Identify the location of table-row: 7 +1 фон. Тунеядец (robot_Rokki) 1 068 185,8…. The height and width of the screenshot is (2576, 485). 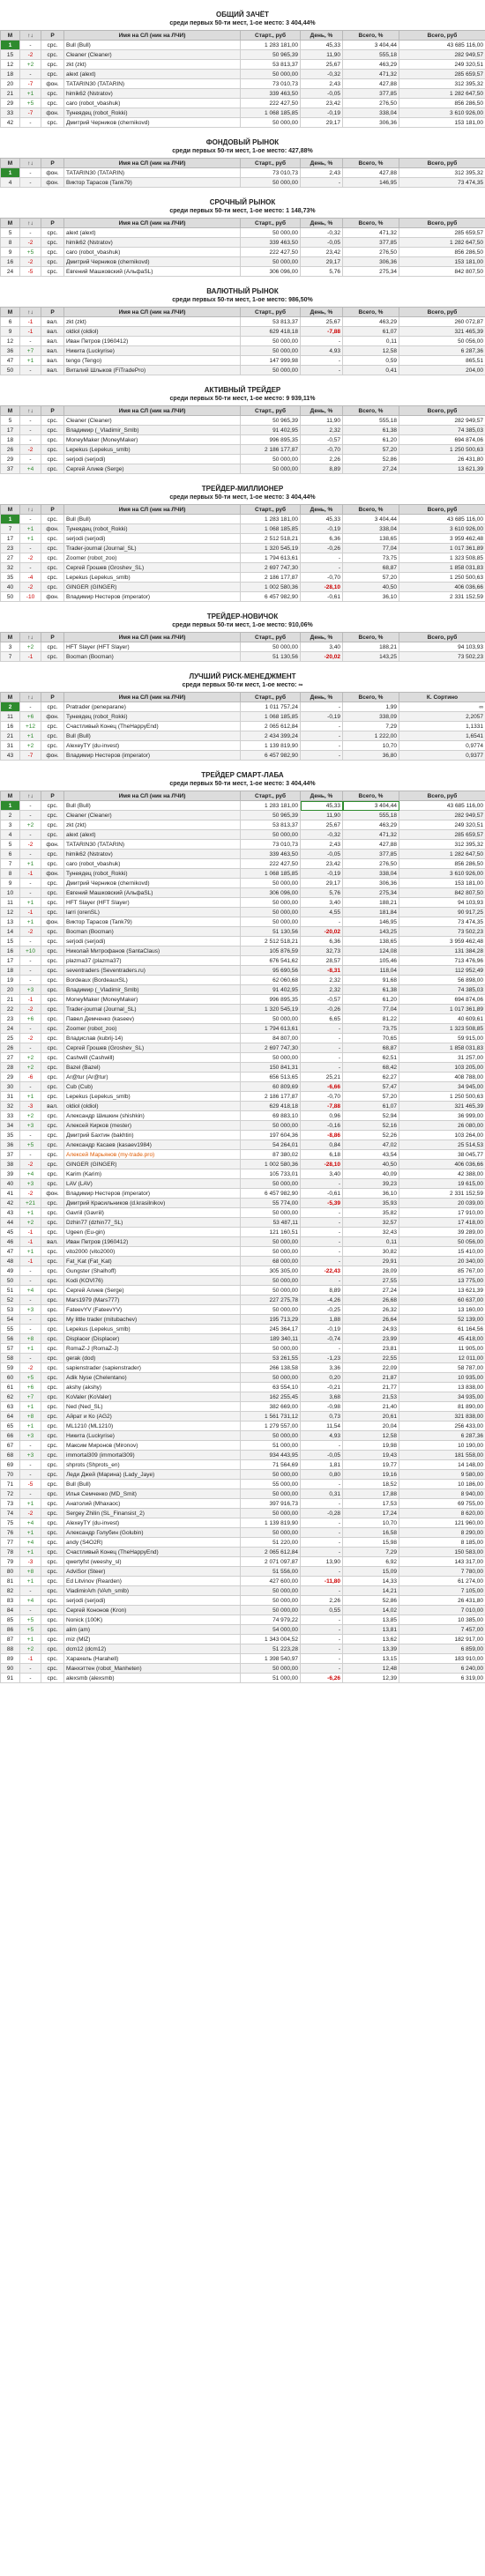
(242, 528).